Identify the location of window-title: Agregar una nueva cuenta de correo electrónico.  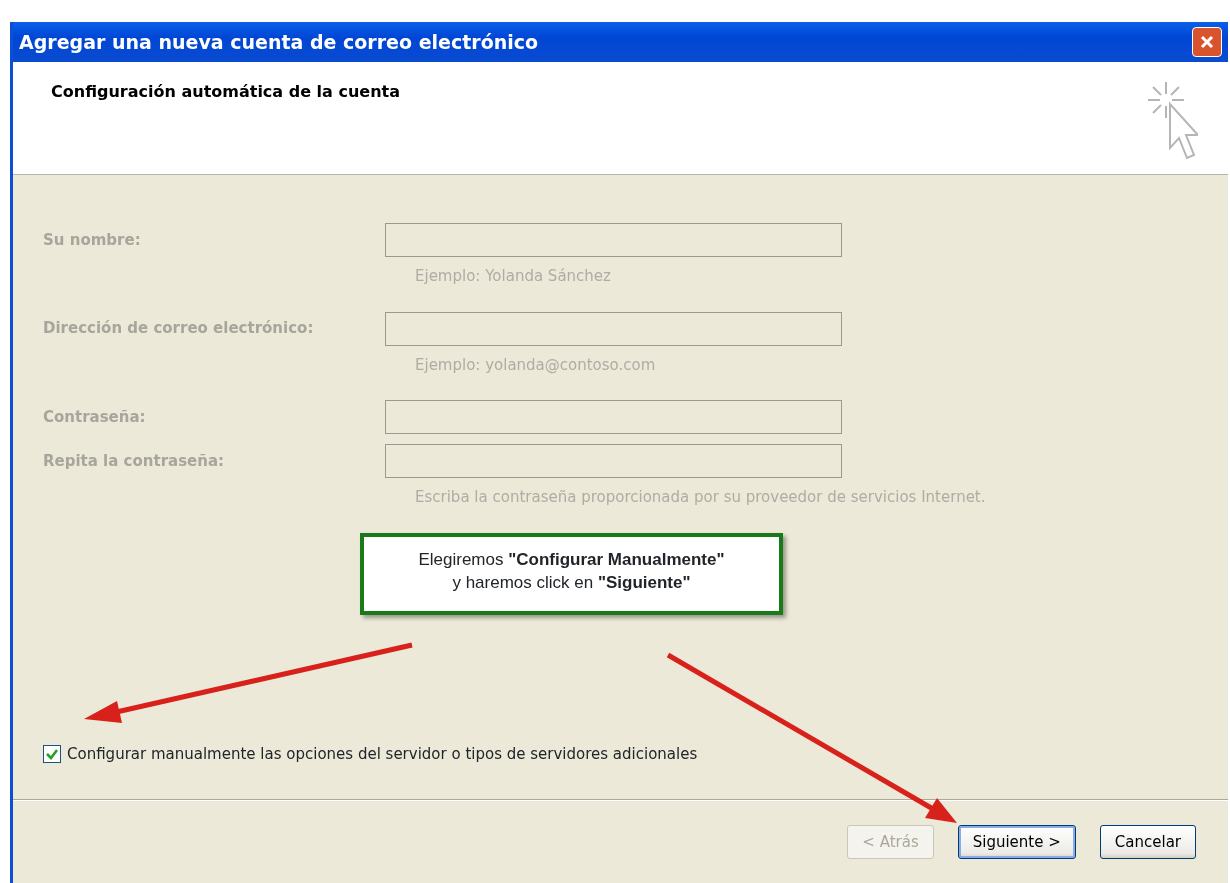
(279, 42).